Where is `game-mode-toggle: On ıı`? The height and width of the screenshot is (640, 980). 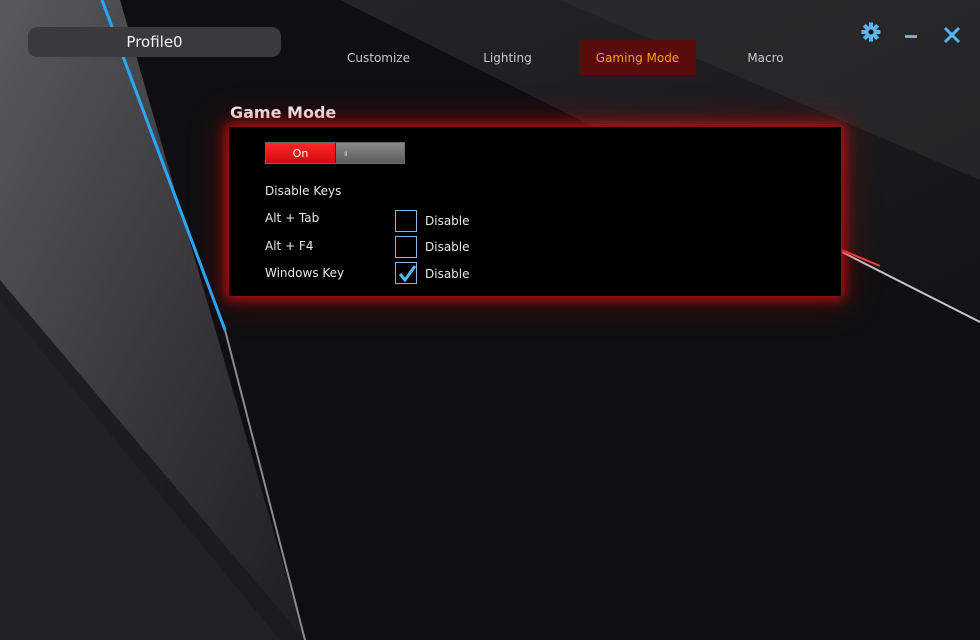 game-mode-toggle: On ıı is located at coordinates (335, 153).